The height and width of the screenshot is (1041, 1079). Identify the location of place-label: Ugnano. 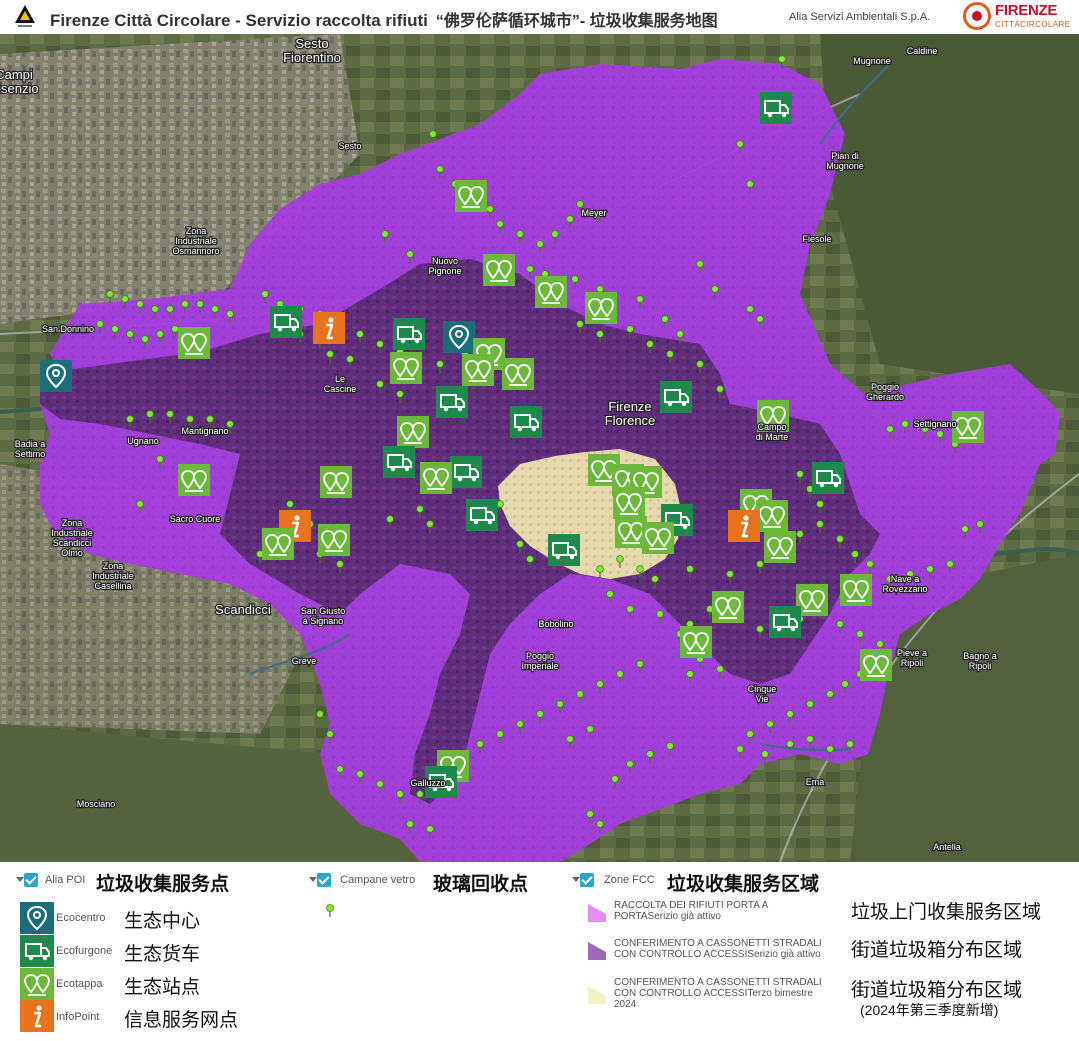
(143, 441).